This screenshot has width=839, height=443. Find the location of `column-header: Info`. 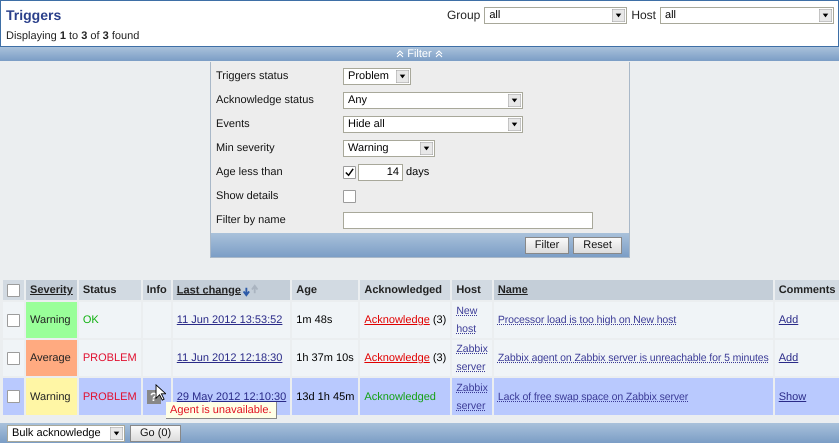

column-header: Info is located at coordinates (156, 290).